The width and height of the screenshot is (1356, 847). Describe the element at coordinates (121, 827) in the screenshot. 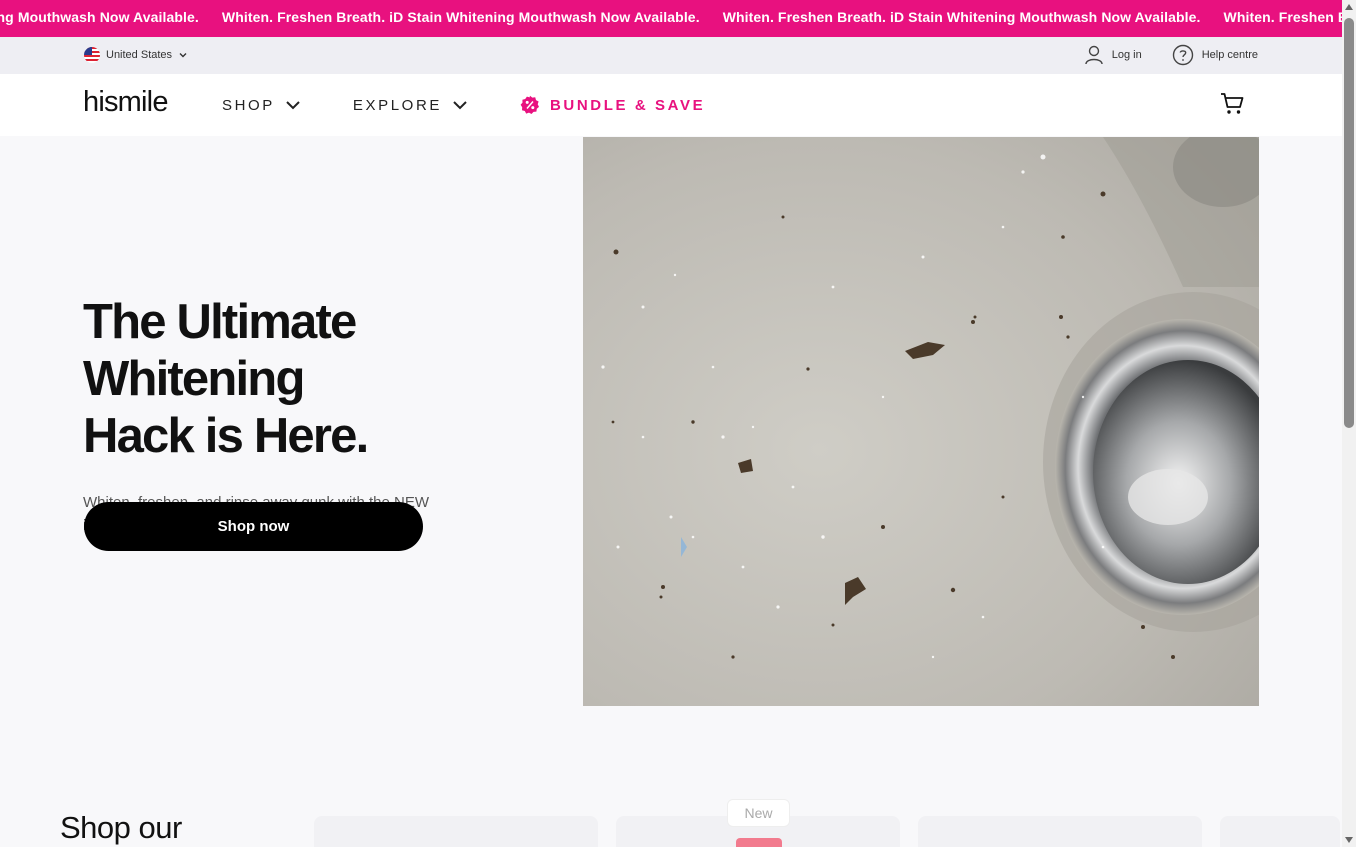

I see `shop-section-title: Shop our` at that location.